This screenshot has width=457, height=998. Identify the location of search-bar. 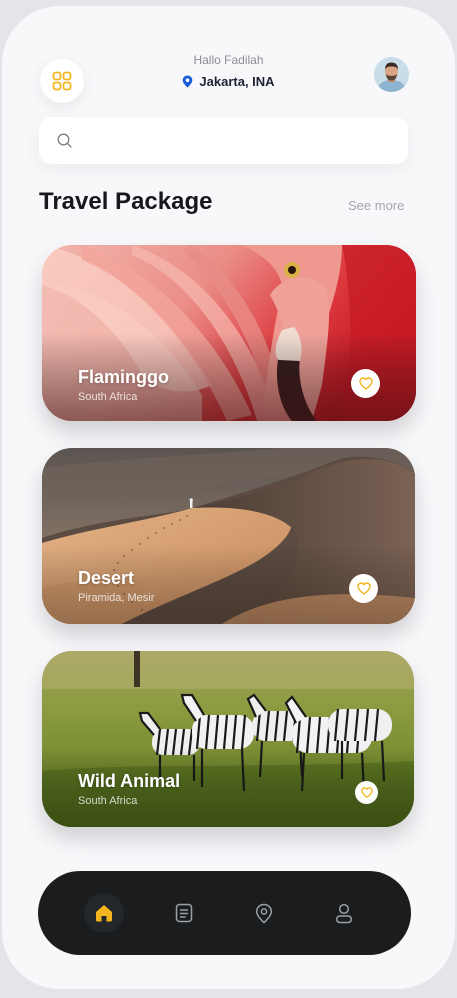
(223, 140).